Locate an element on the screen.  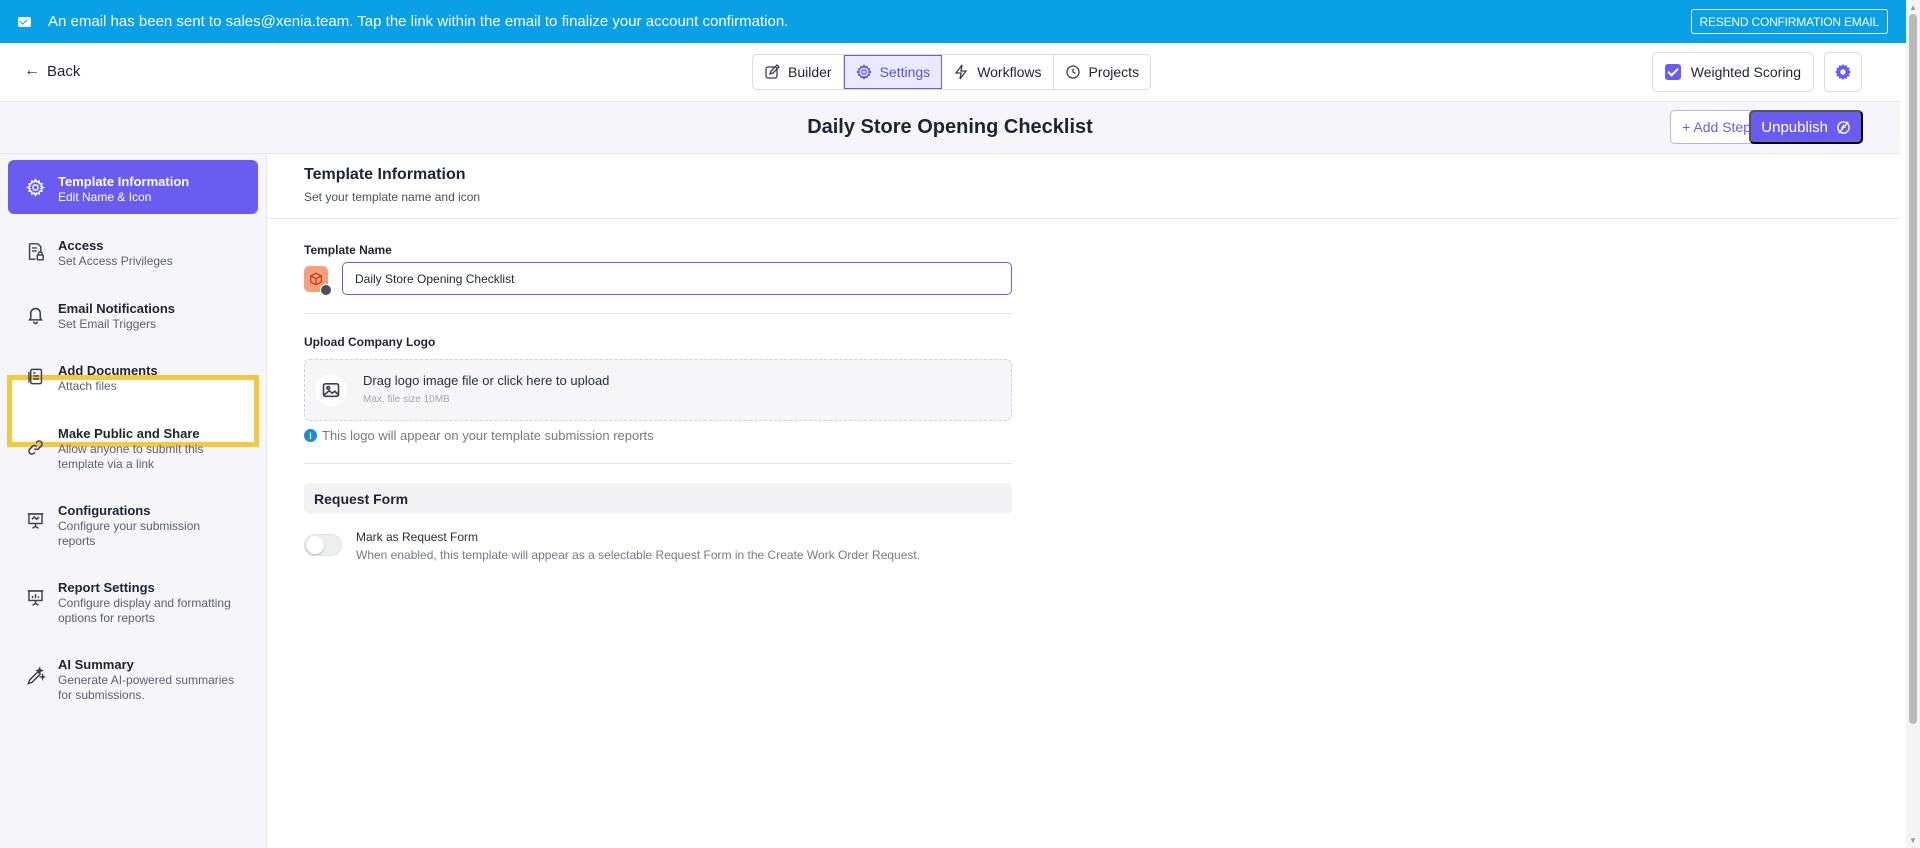
document-lock-icon is located at coordinates (35, 251).